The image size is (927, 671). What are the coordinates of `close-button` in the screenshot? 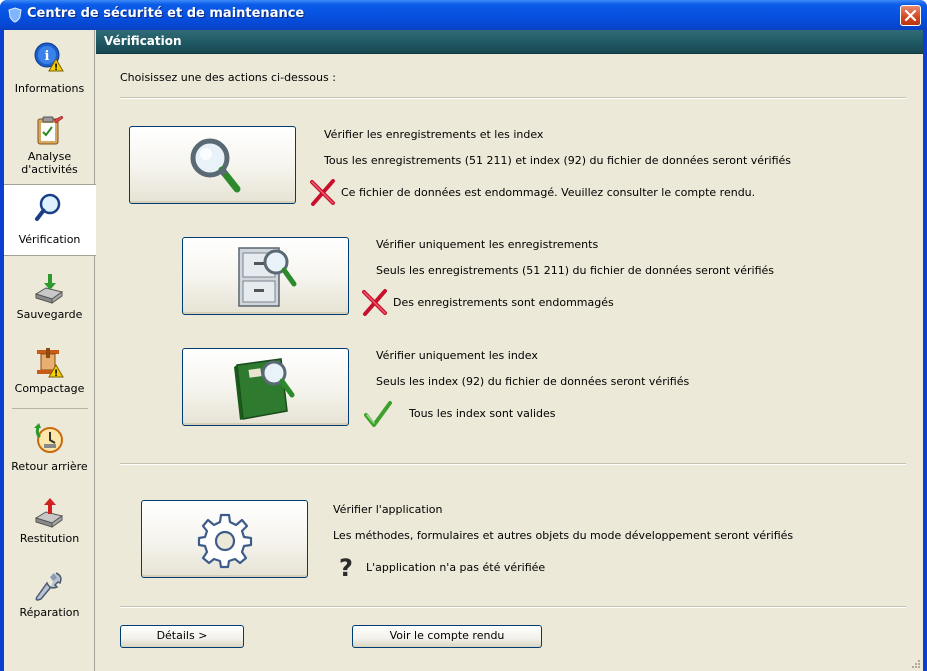 It's located at (910, 15).